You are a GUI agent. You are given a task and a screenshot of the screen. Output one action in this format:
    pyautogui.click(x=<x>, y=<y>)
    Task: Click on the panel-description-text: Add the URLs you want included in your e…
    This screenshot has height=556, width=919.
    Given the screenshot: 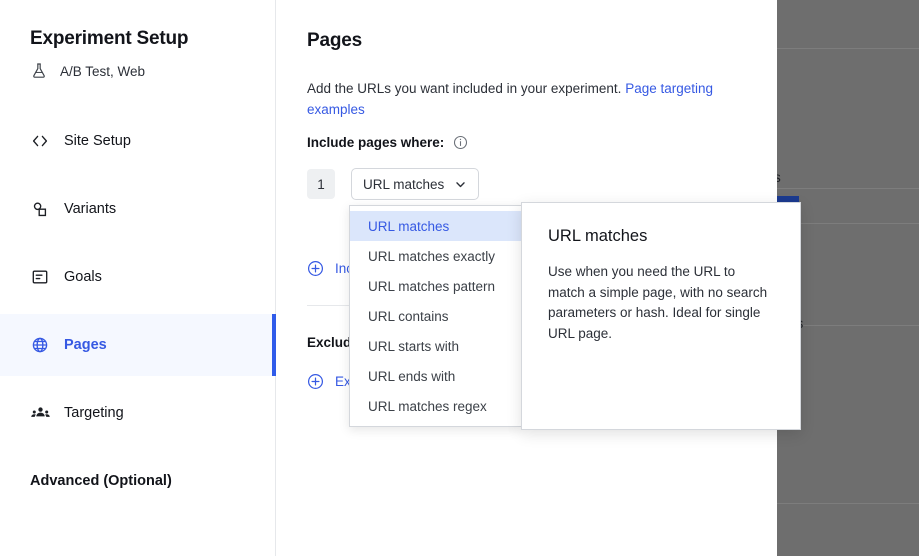 What is the action you would take?
    pyautogui.click(x=466, y=88)
    